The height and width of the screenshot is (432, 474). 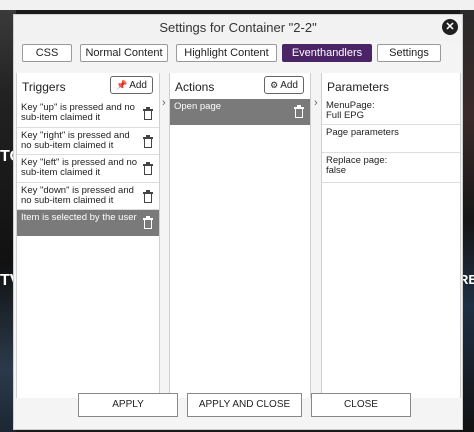 I want to click on triggers-title: Triggers, so click(x=44, y=87).